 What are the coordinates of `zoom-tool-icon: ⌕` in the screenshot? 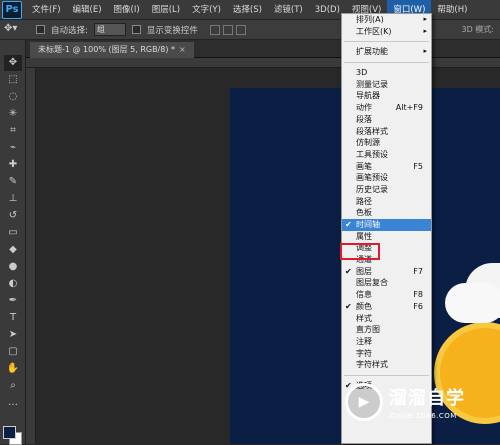 It's located at (13, 386).